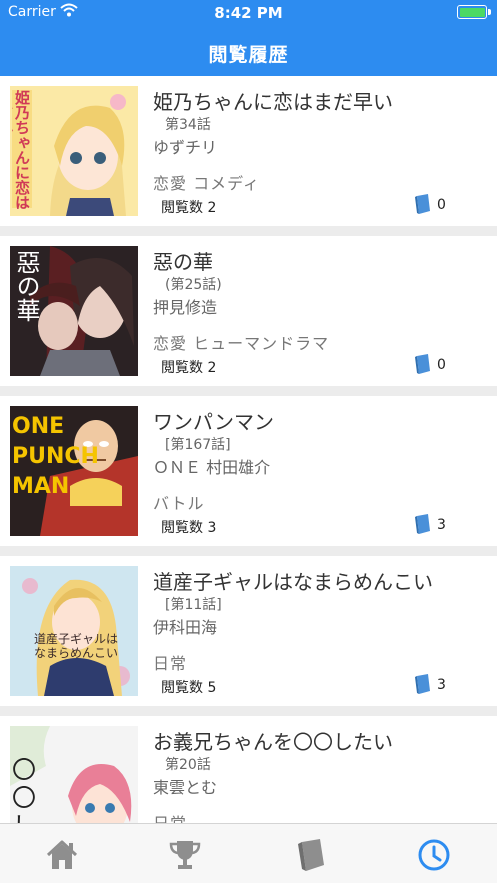  Describe the element at coordinates (185, 147) in the screenshot. I see `item-author: ゆずチリ` at that location.